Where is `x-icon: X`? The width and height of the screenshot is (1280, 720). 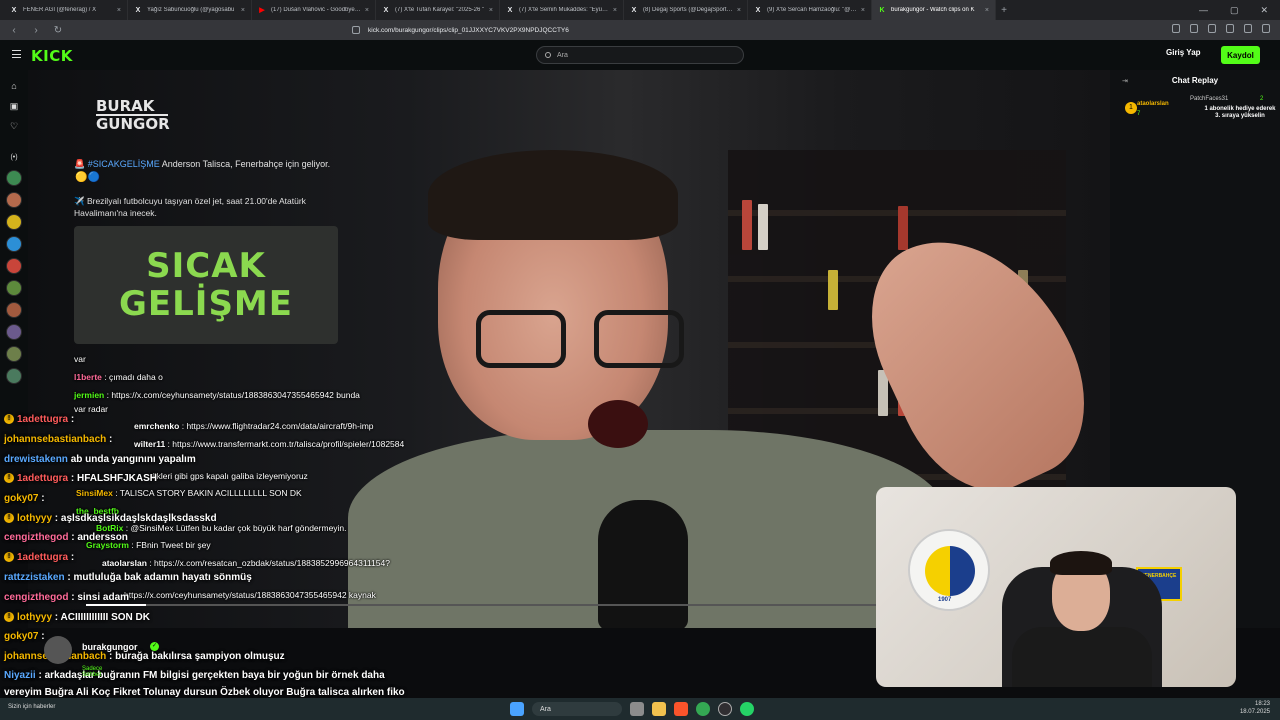 x-icon: X is located at coordinates (510, 10).